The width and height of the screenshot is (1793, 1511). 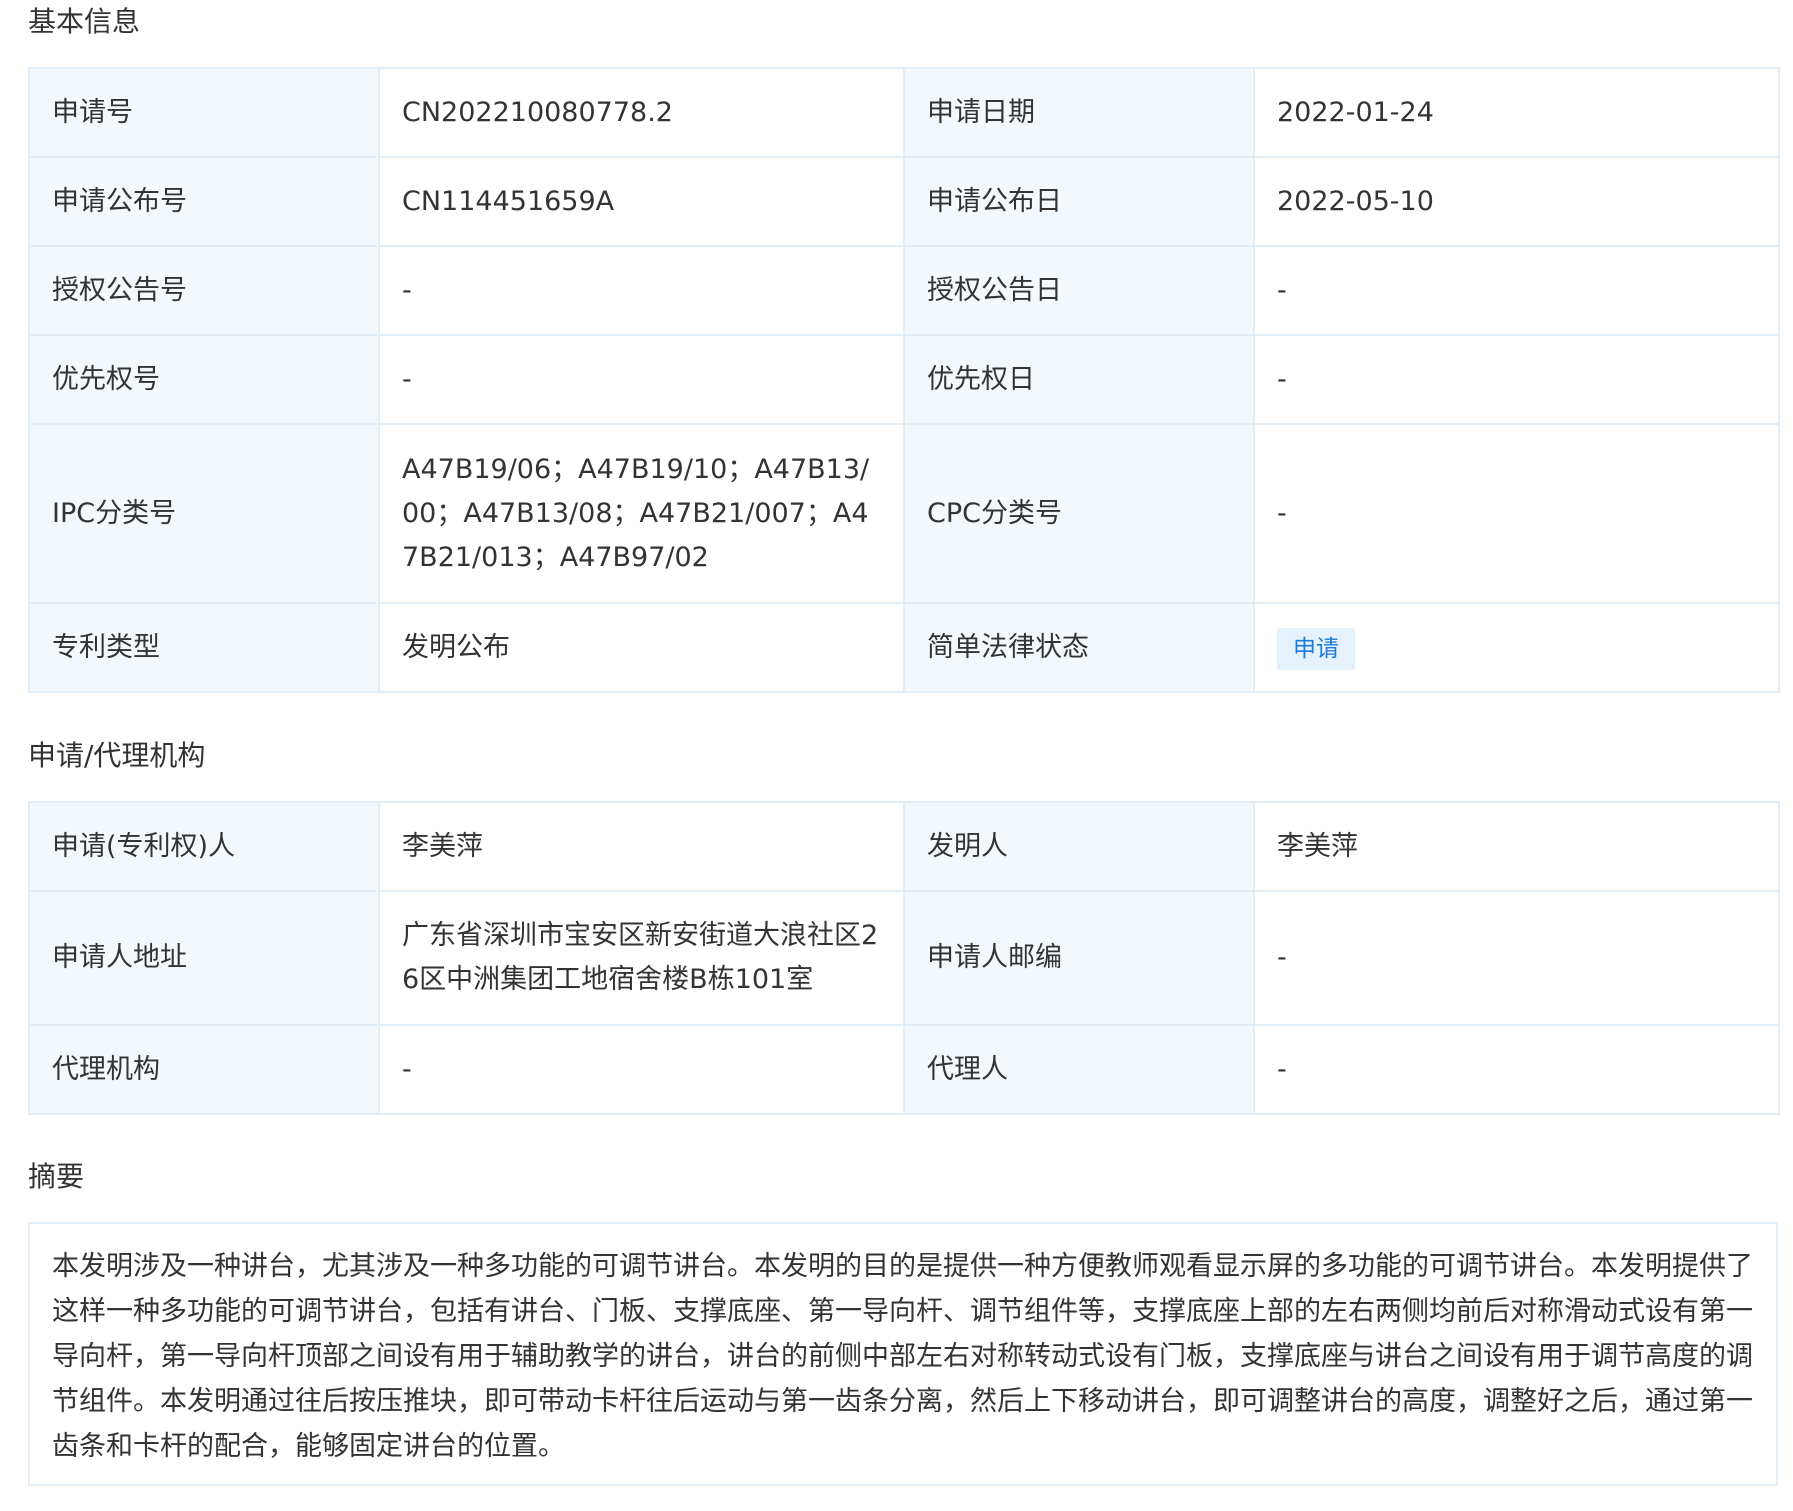 I want to click on table-row: 优先权号 - 优先权日 -, so click(x=904, y=379).